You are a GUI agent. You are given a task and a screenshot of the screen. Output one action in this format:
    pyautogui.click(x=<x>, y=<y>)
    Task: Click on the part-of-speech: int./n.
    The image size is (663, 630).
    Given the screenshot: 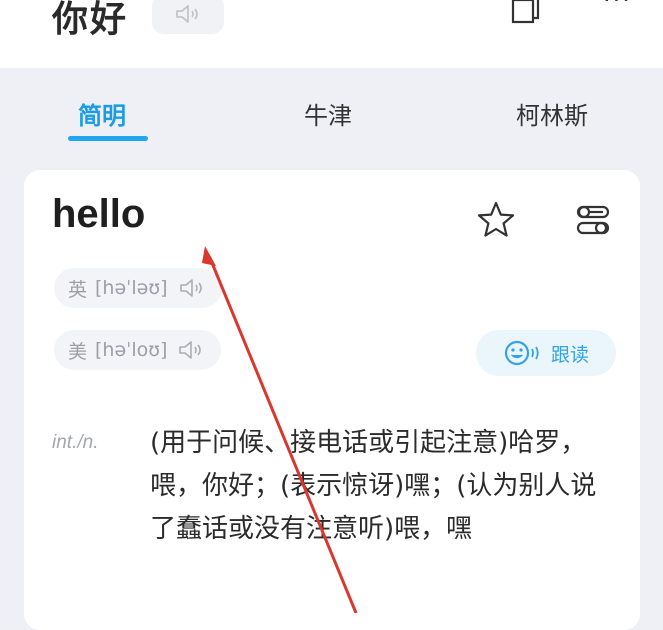 What is the action you would take?
    pyautogui.click(x=75, y=442)
    